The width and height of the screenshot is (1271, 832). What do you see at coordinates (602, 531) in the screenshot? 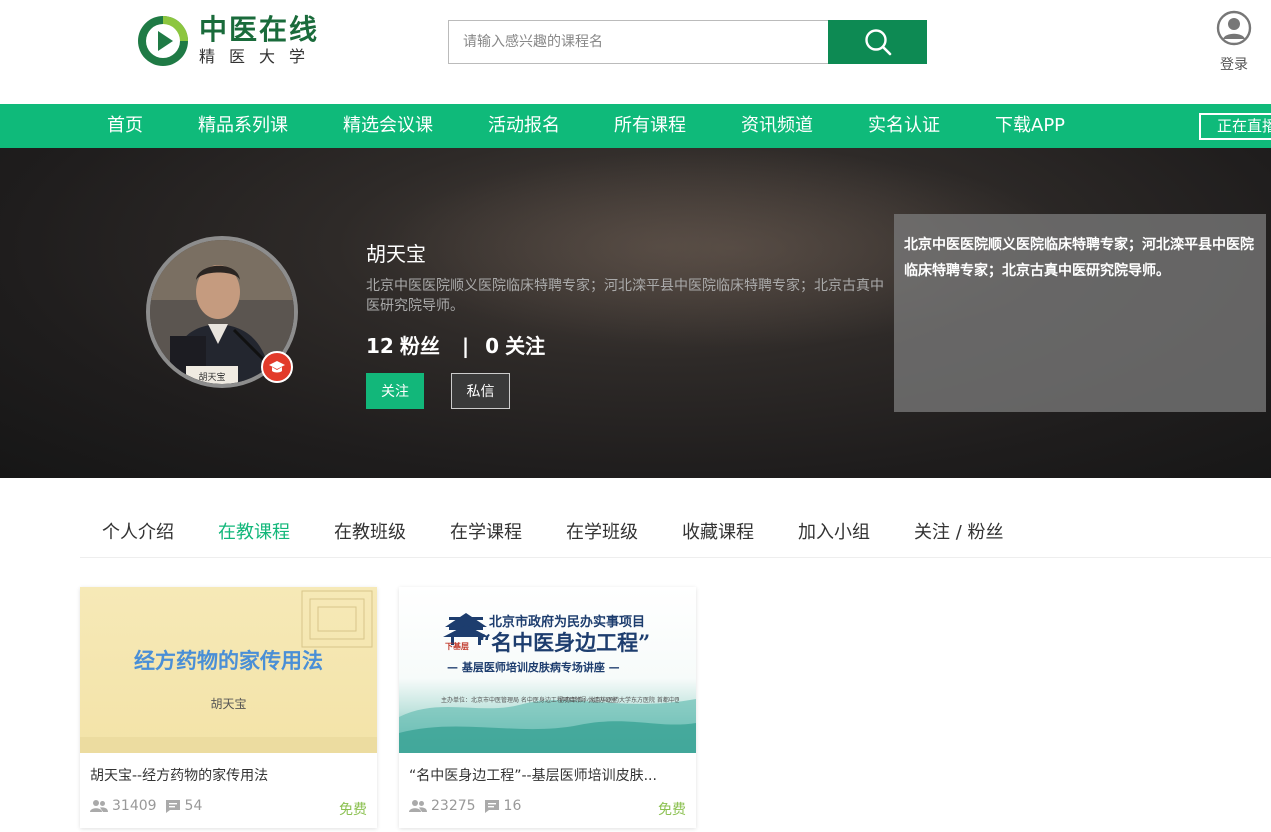
I see `tab-learning-classes: 在学班级` at bounding box center [602, 531].